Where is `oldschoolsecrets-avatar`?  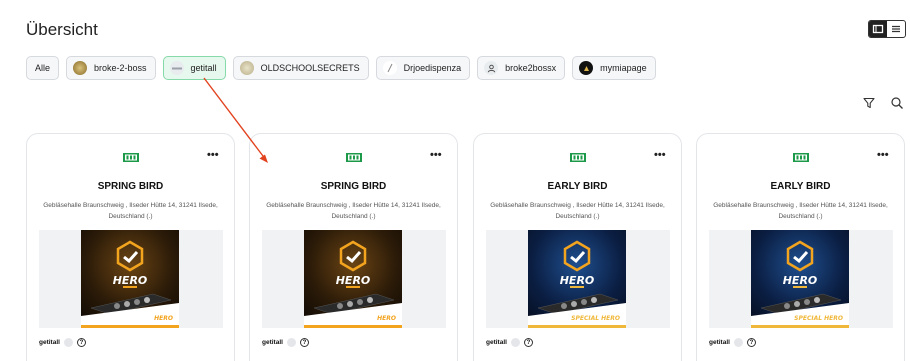 oldschoolsecrets-avatar is located at coordinates (246, 68).